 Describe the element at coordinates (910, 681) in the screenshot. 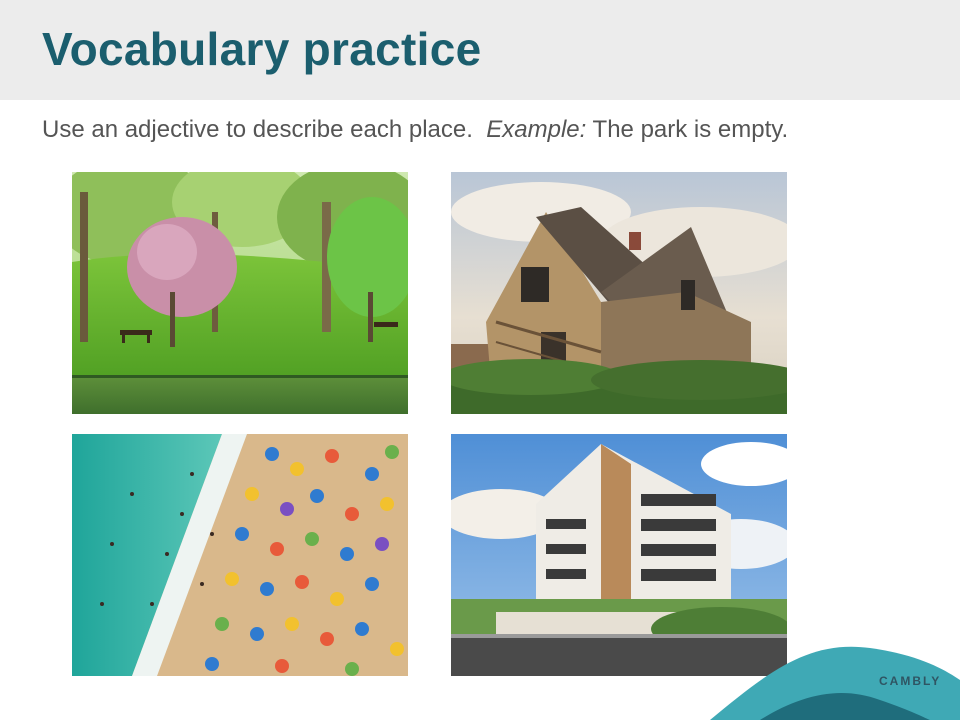

I see `brand-logo: CAMBLY` at that location.